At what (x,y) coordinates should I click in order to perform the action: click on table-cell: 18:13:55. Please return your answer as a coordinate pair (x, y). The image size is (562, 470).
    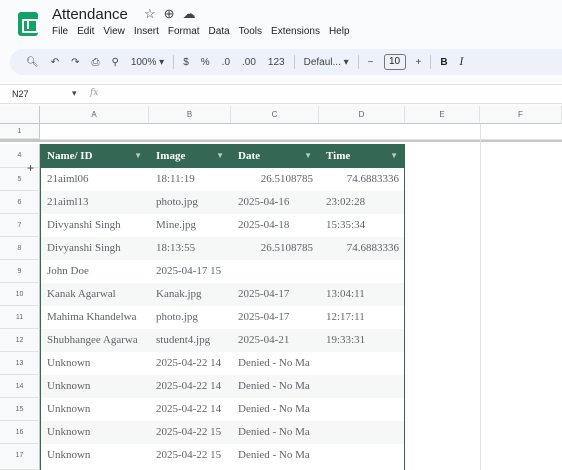
    Looking at the image, I should click on (190, 248).